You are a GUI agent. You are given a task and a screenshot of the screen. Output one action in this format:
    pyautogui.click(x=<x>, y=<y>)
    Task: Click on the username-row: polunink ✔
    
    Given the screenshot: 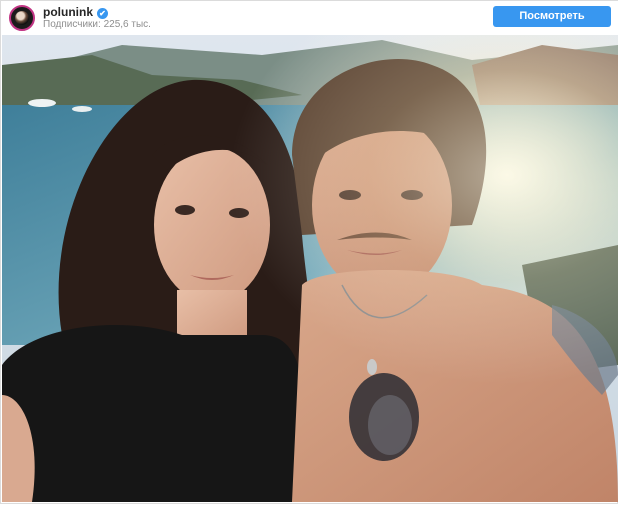 What is the action you would take?
    pyautogui.click(x=75, y=12)
    